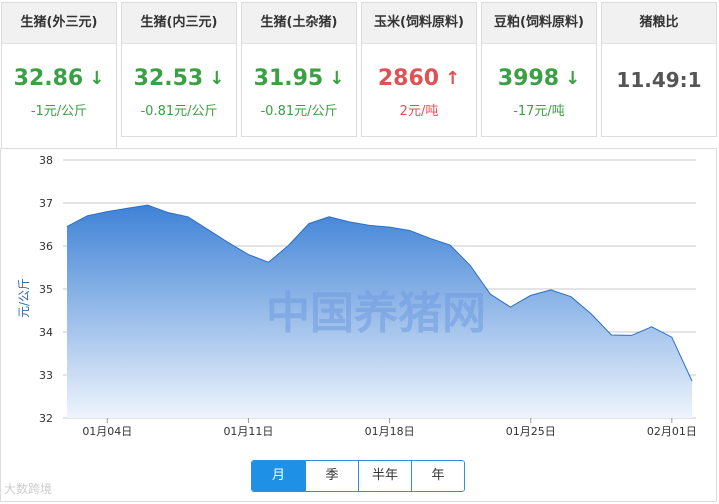 The height and width of the screenshot is (504, 719). What do you see at coordinates (390, 431) in the screenshot?
I see `x-tick-label: 01月18日` at bounding box center [390, 431].